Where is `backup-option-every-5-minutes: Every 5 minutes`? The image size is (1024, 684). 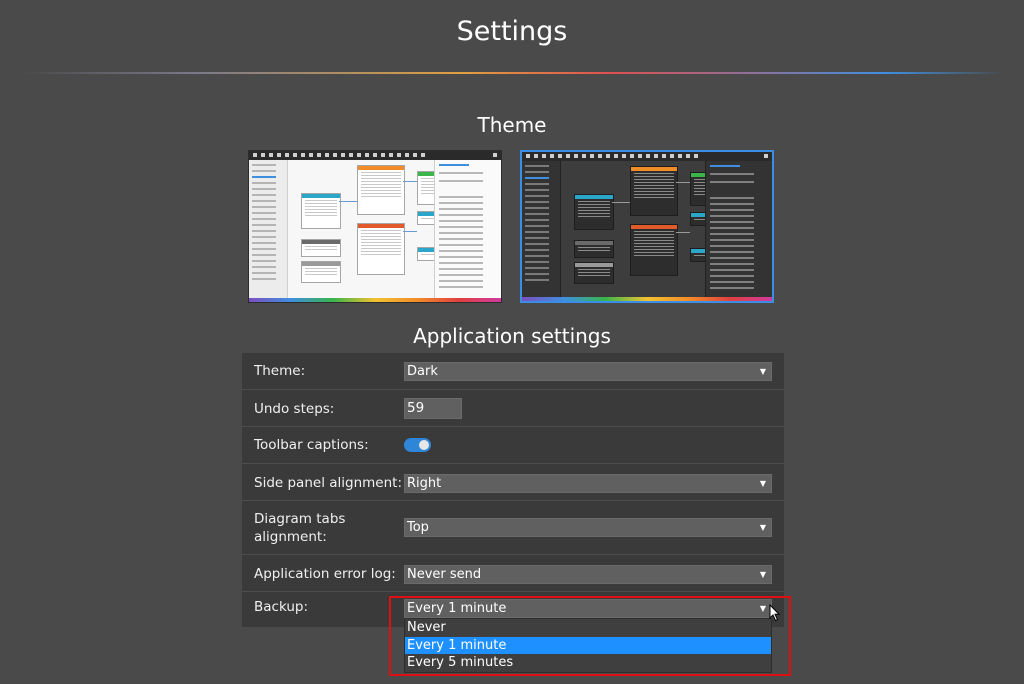
backup-option-every-5-minutes: Every 5 minutes is located at coordinates (588, 663).